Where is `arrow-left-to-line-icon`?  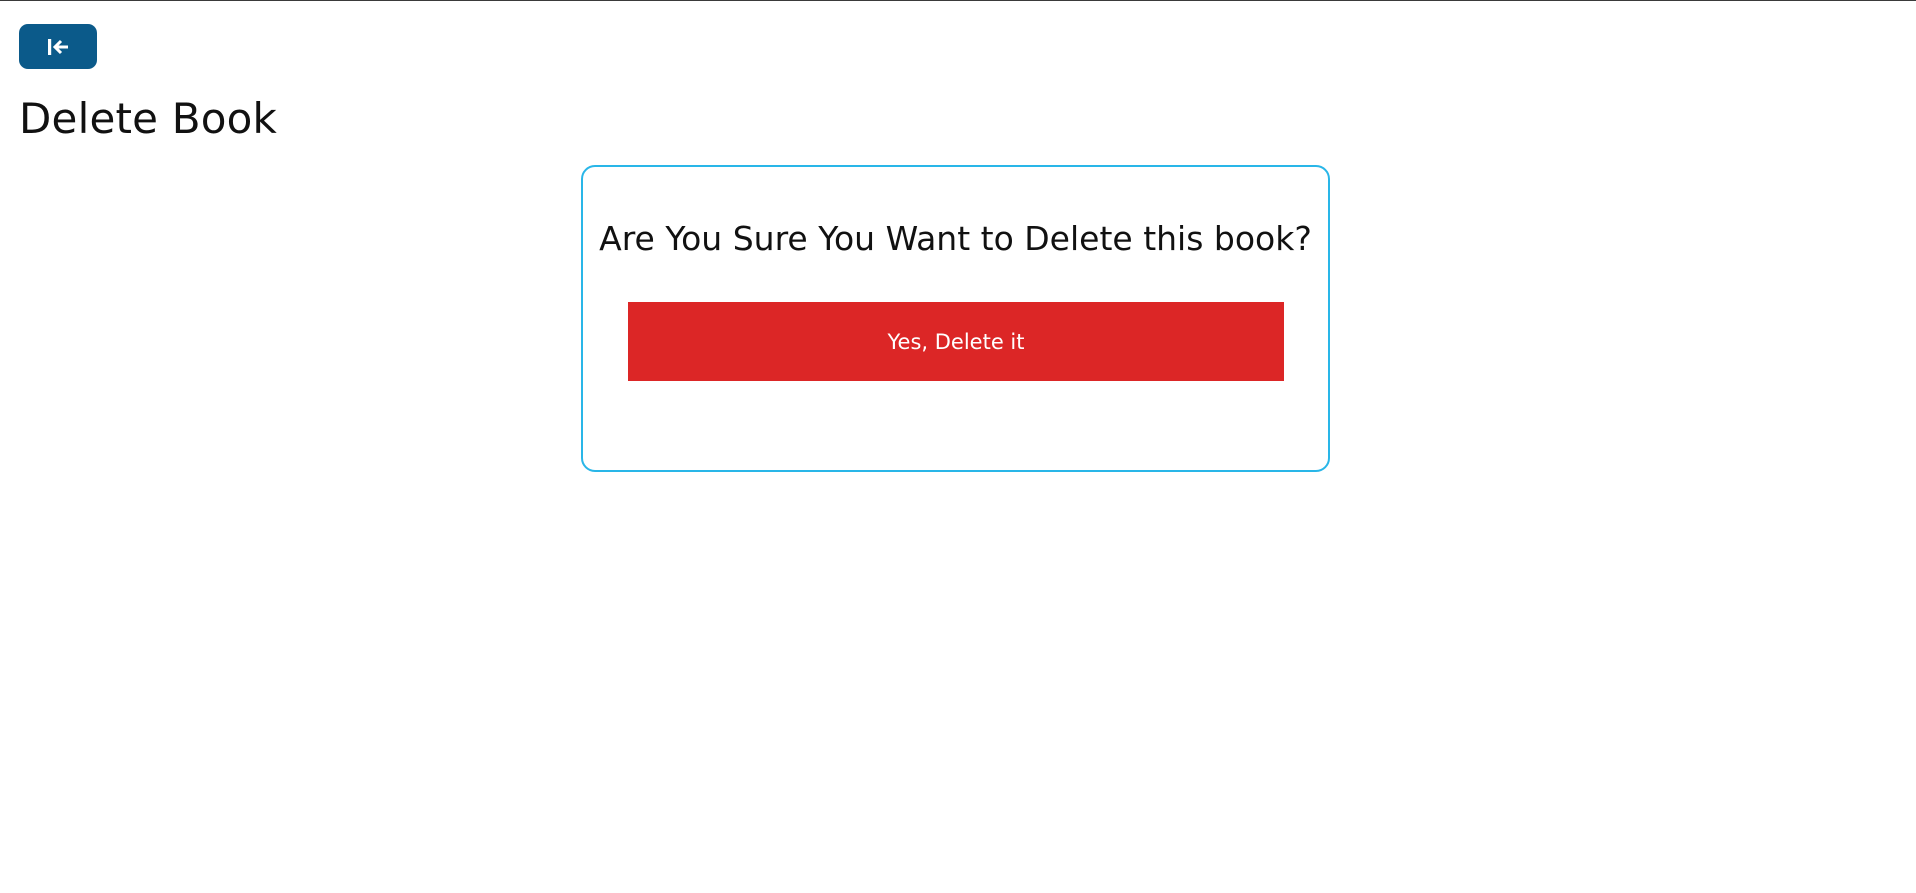 arrow-left-to-line-icon is located at coordinates (58, 47).